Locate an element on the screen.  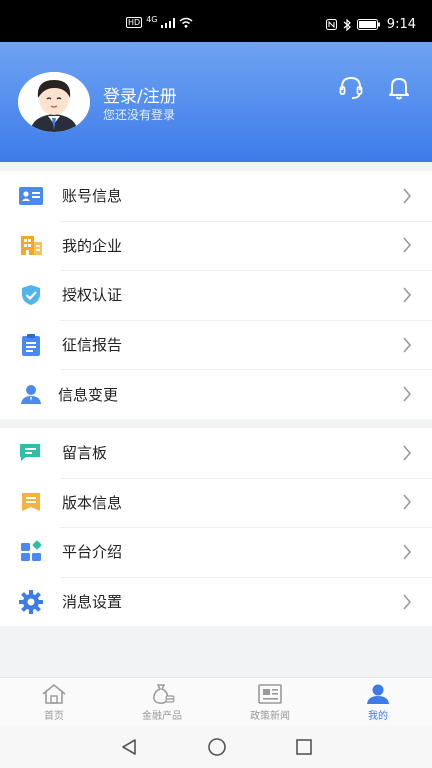
home-icon is located at coordinates (54, 693).